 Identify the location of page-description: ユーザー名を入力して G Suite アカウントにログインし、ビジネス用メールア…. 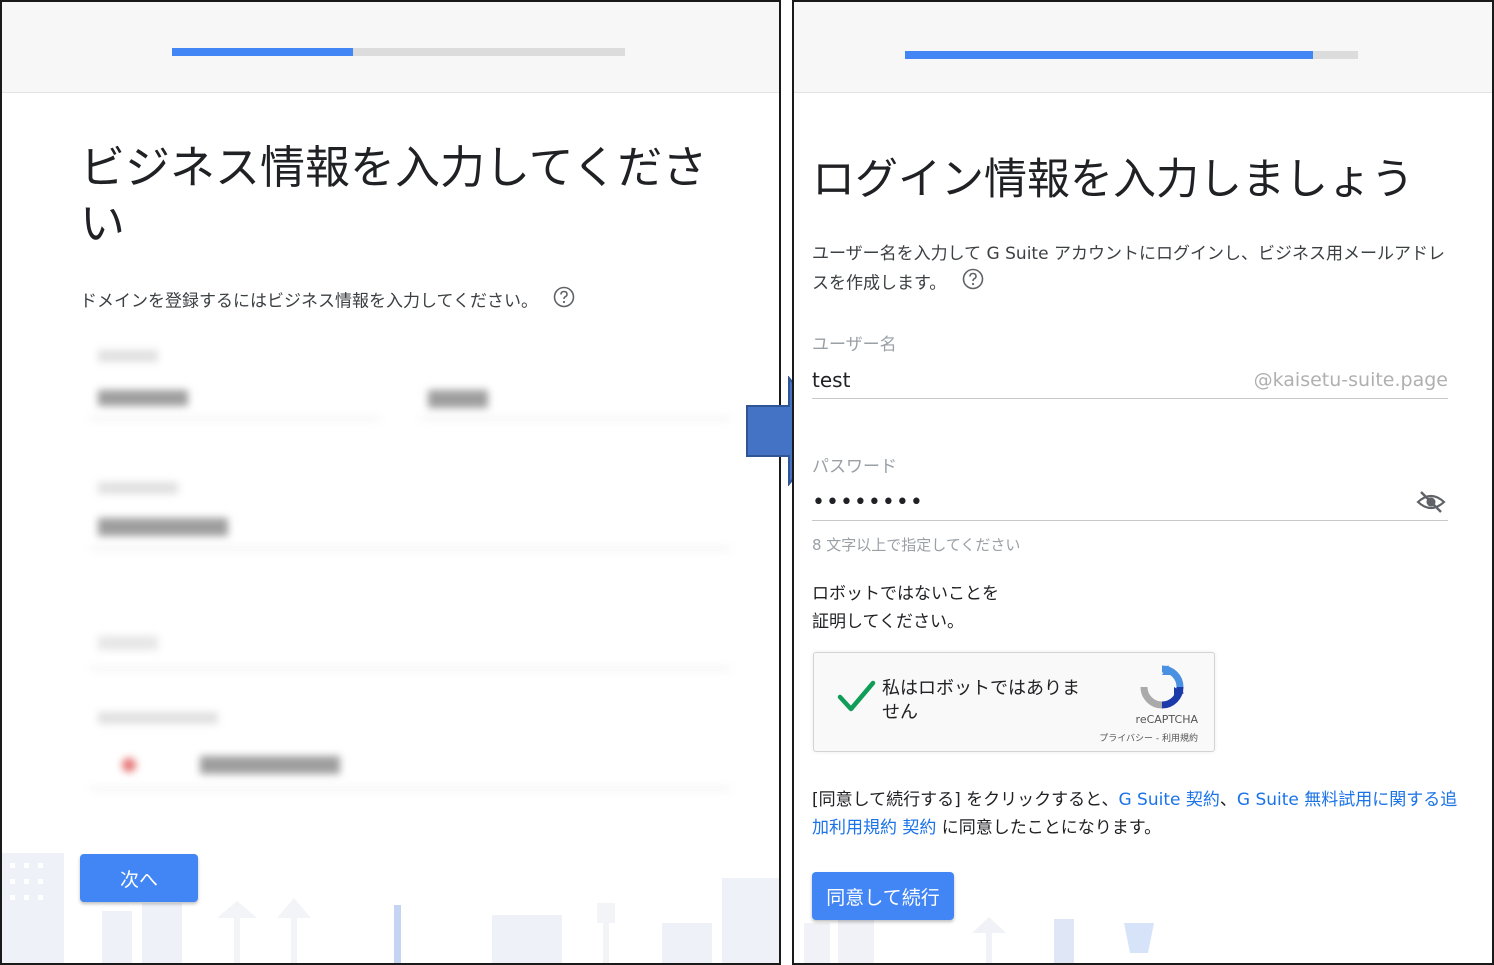
(1132, 269).